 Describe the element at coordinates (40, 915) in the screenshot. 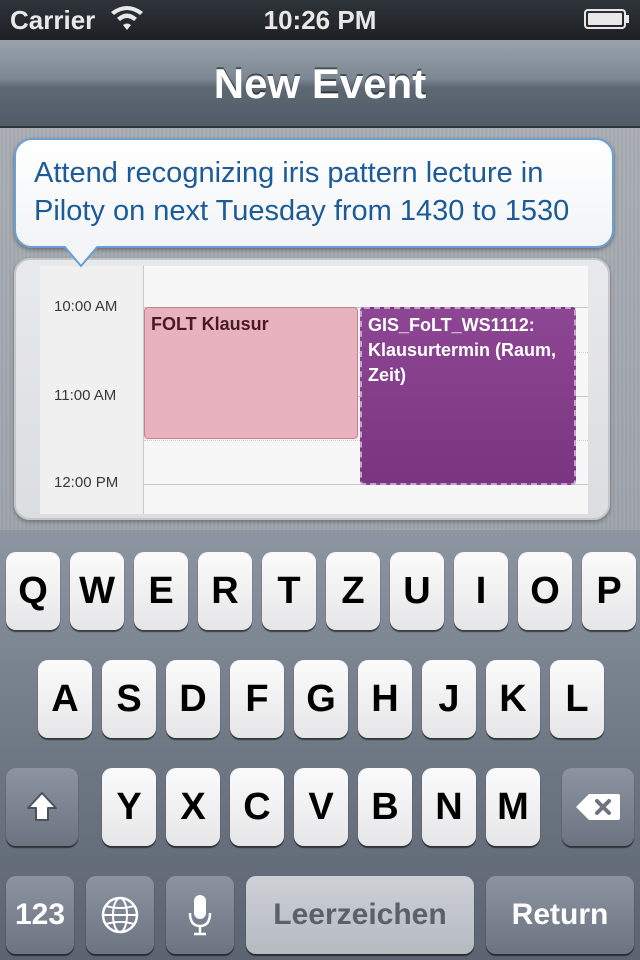

I see `numbers-key: 123` at that location.